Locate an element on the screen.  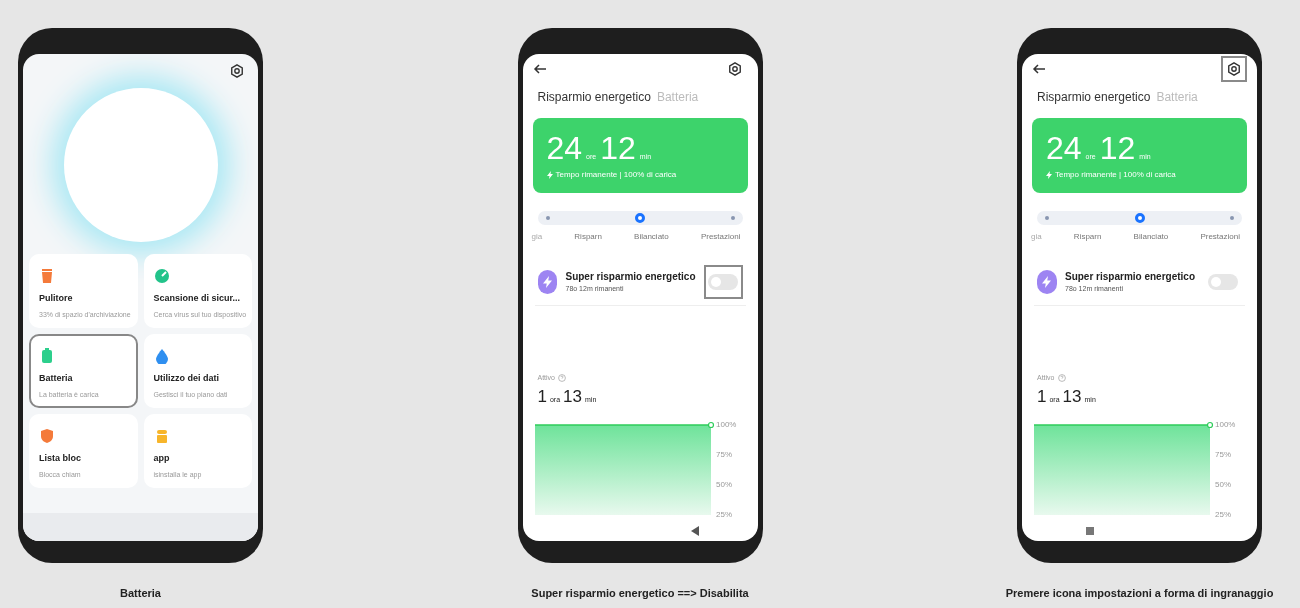
home-nav-icon is located at coordinates (1089, 531).